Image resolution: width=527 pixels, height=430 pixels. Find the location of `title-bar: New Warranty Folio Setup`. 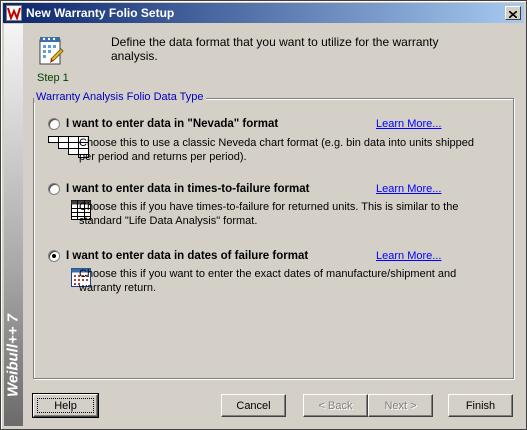

title-bar: New Warranty Folio Setup is located at coordinates (263, 13).